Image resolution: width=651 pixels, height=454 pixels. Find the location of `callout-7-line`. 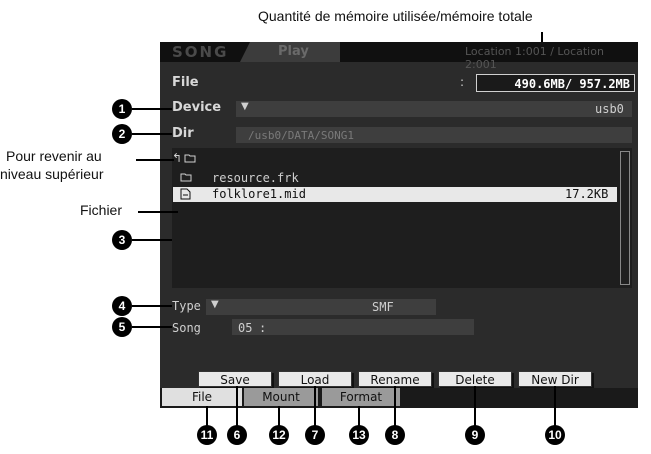

callout-7-line is located at coordinates (315, 406).